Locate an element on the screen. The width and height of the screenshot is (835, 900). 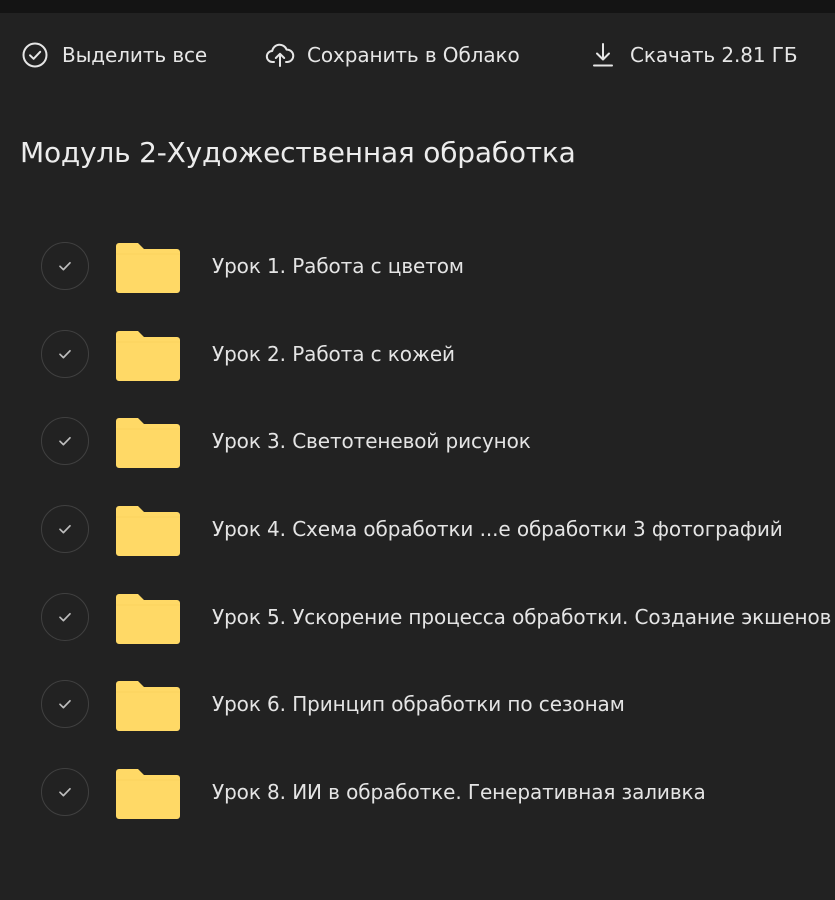
download-button: Скачать 2.81 ГБ is located at coordinates (693, 55).